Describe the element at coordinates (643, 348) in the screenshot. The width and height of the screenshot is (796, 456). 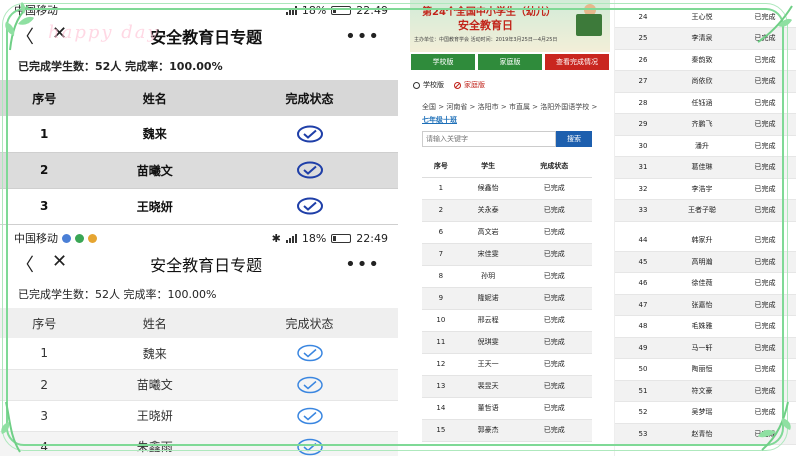
I see `row-number: 49` at that location.